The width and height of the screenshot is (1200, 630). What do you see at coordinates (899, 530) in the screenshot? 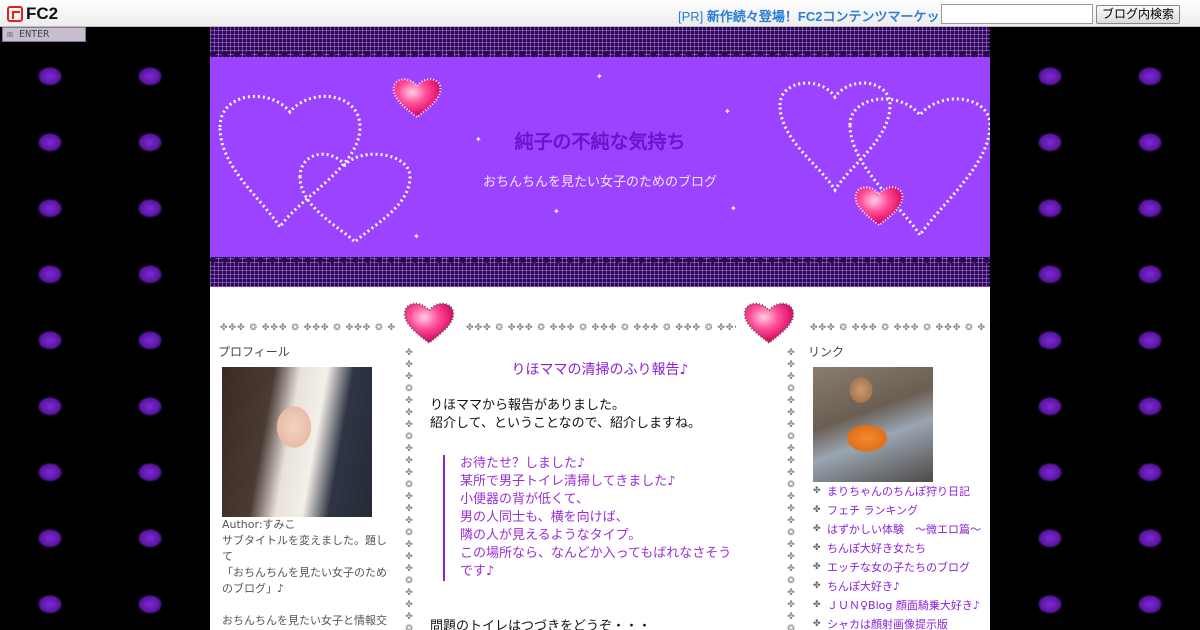
I see `link-item: はずかしい体験 ～微エロ篇～` at bounding box center [899, 530].